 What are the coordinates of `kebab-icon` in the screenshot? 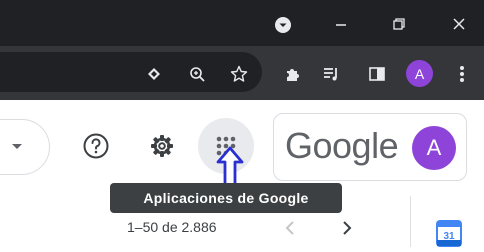 It's located at (462, 74).